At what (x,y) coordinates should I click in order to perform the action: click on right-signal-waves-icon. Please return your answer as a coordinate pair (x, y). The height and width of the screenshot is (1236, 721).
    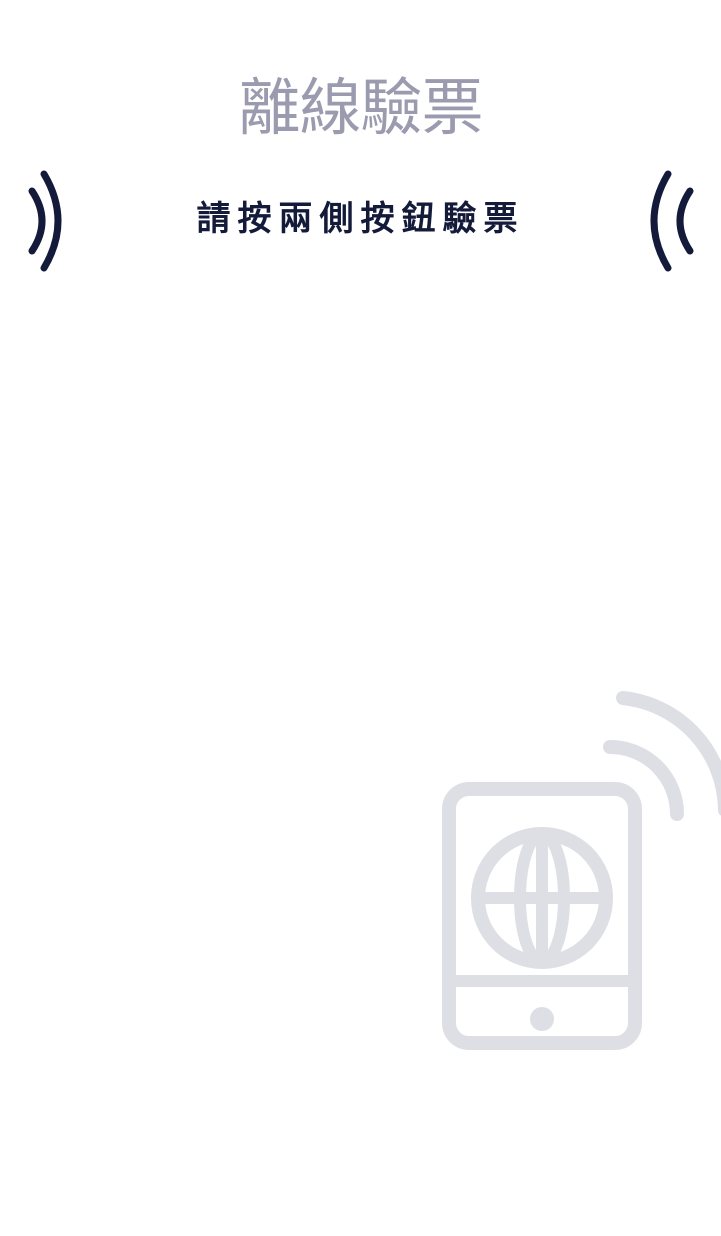
    Looking at the image, I should click on (672, 221).